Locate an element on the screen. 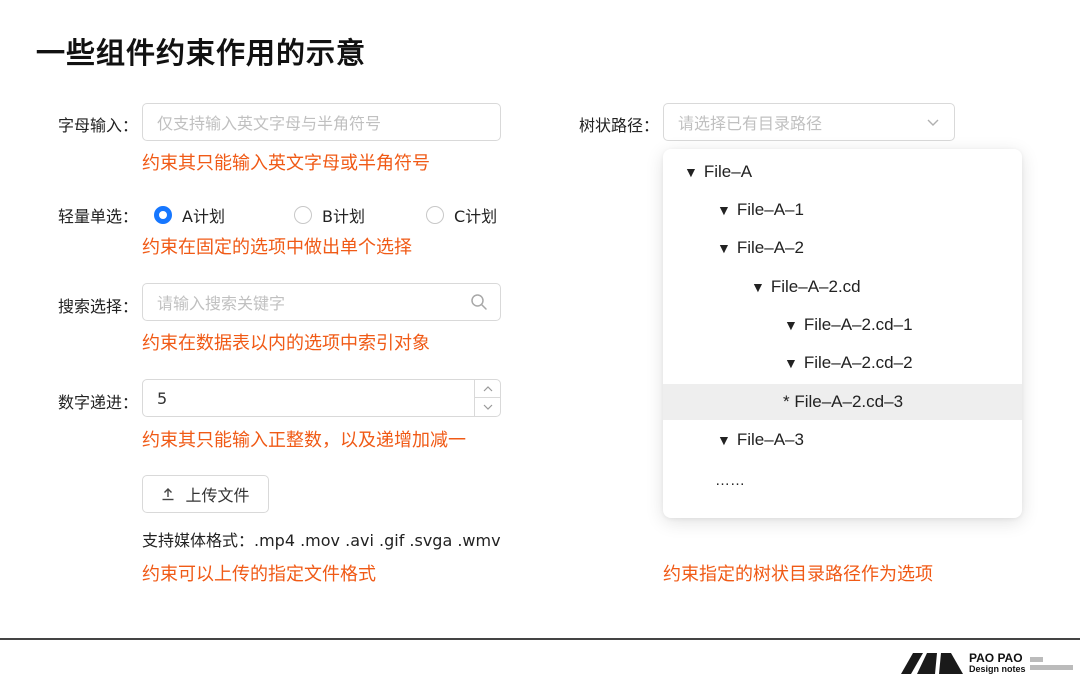 The width and height of the screenshot is (1080, 689). chevron-up-icon is located at coordinates (487, 389).